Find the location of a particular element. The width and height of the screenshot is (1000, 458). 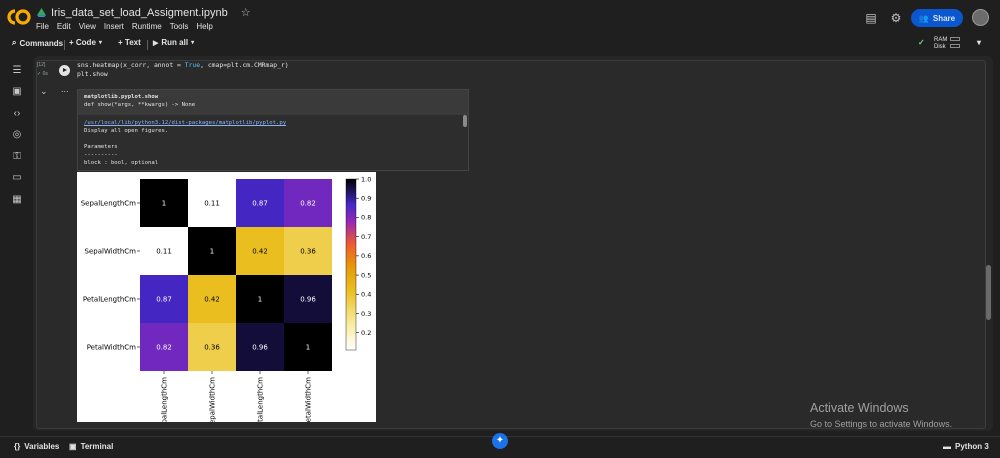

star-icon: ☆ is located at coordinates (246, 12).